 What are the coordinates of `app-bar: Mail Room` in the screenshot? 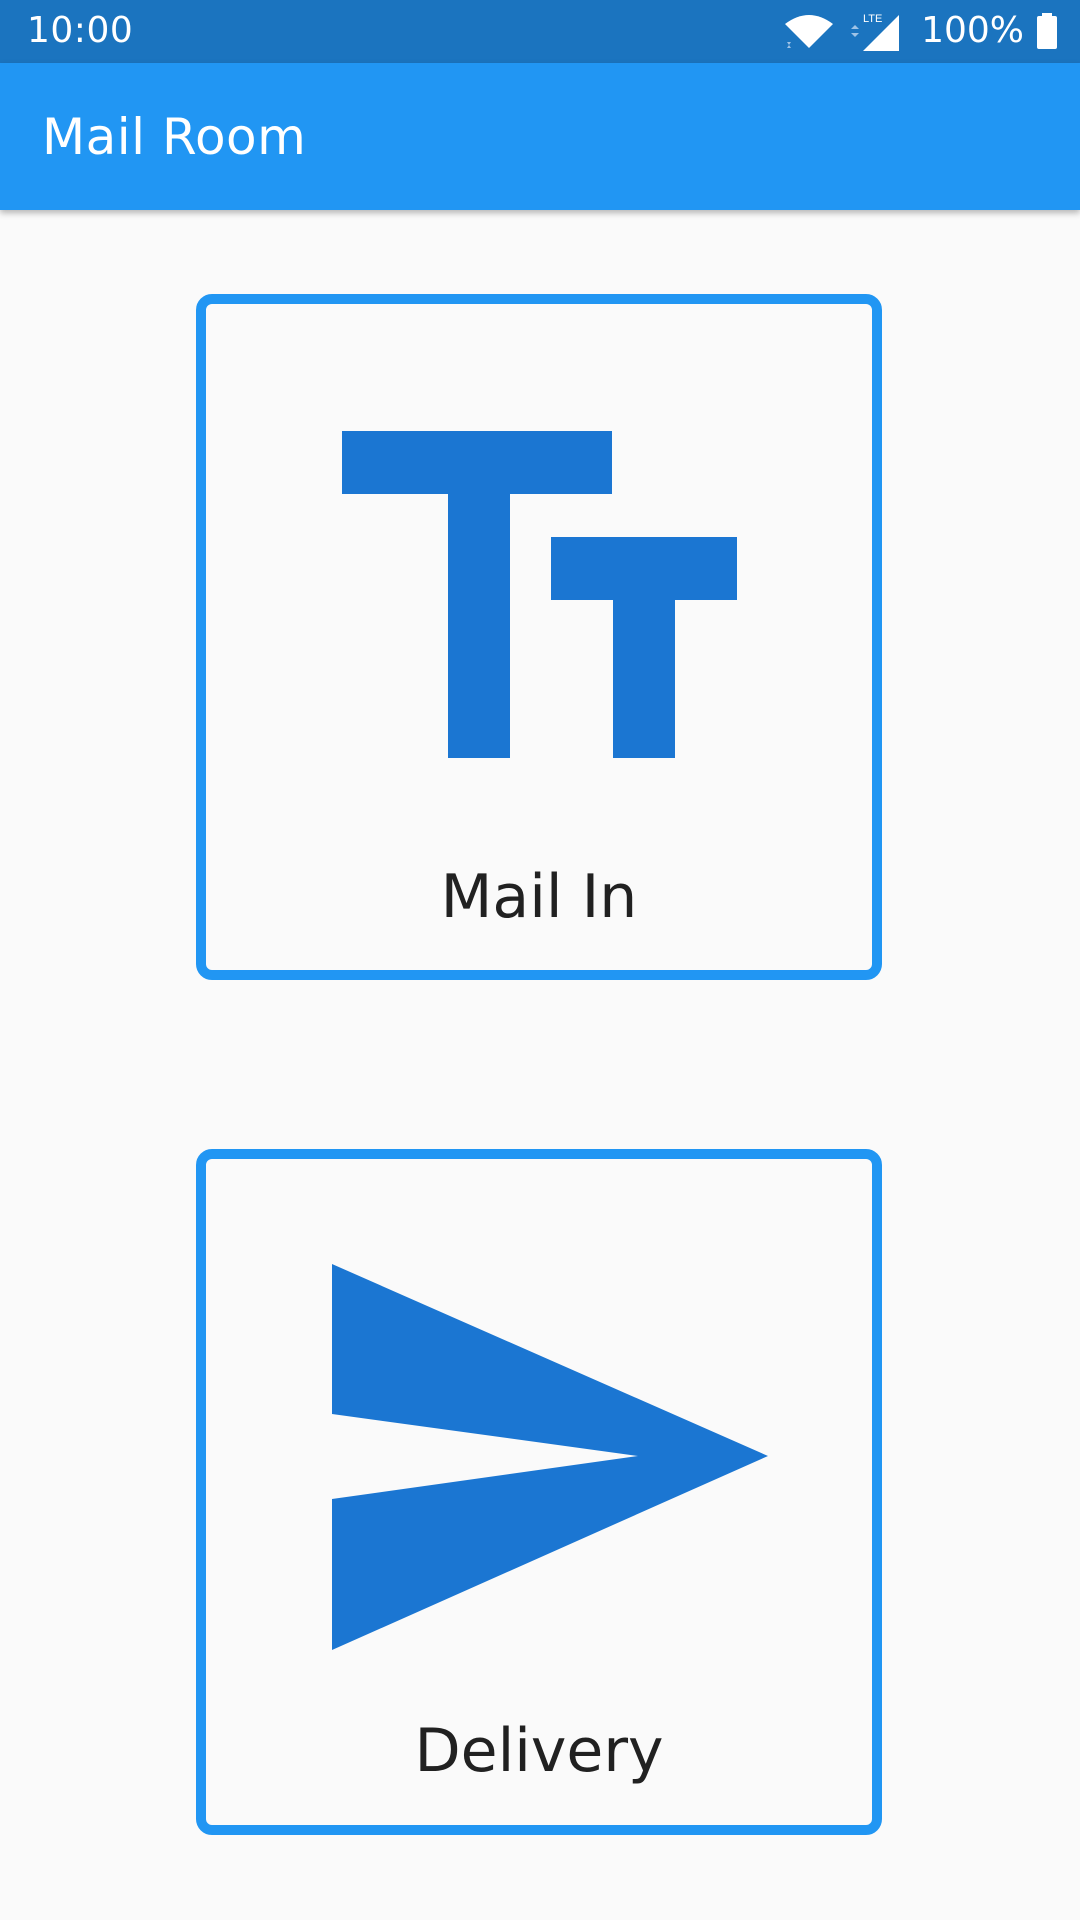 It's located at (540, 136).